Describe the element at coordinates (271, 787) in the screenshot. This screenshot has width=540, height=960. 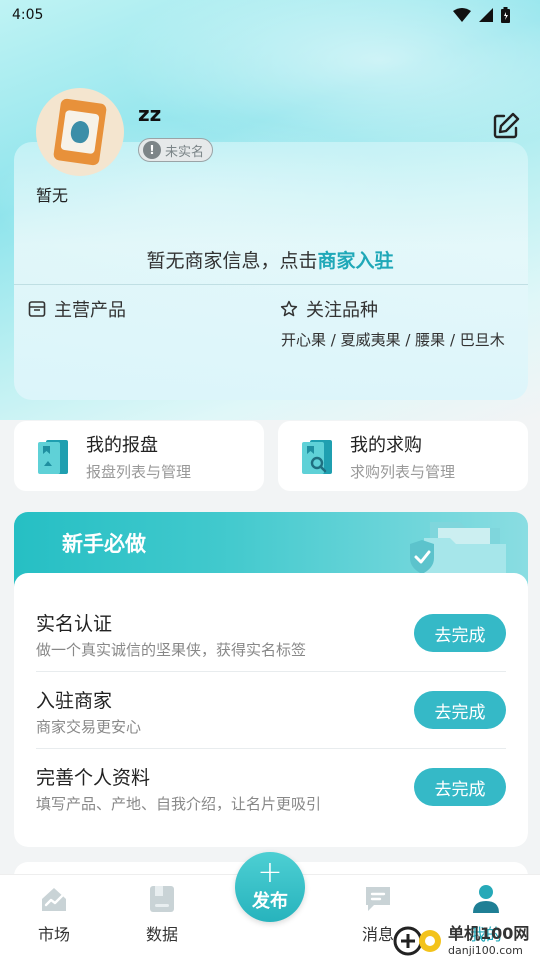
I see `task-row: 完善个人资料 填写产品、产地、自我介绍，让名片更吸引 去完成` at that location.